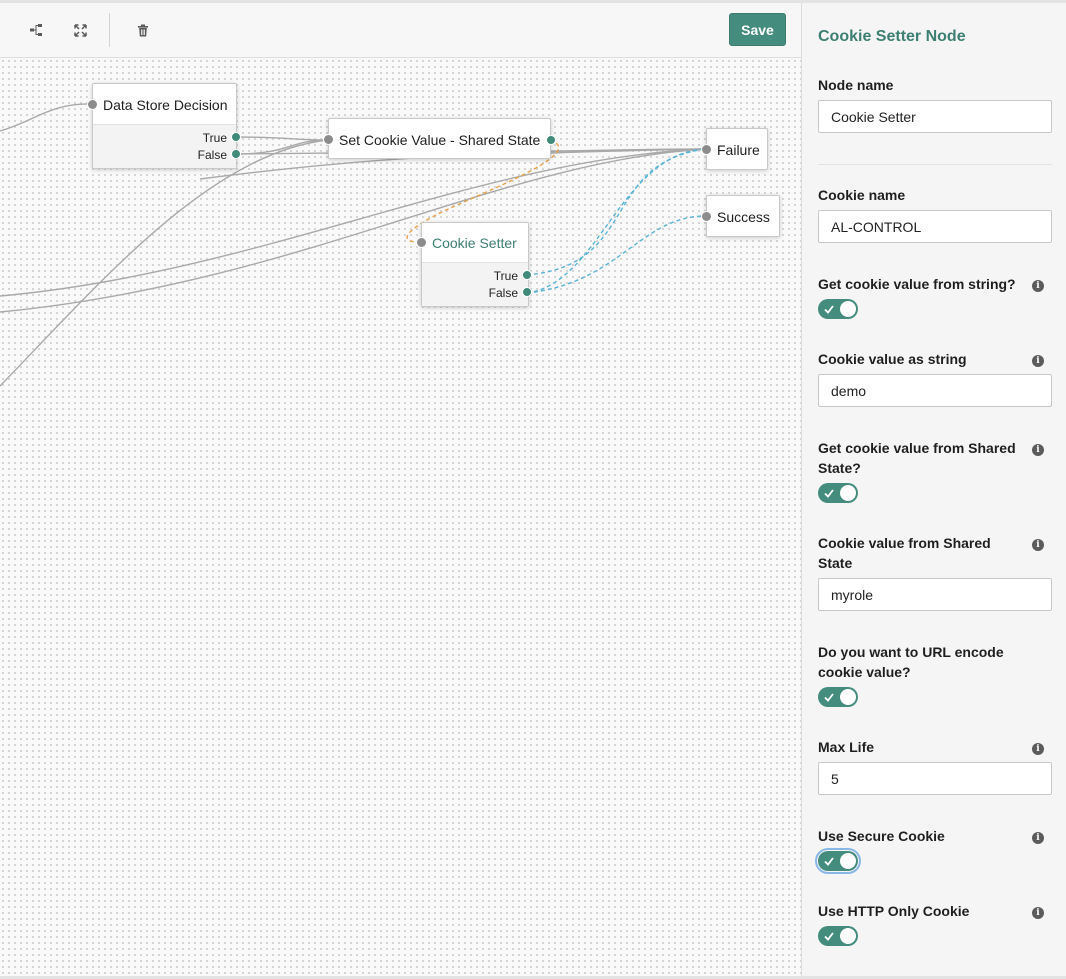 This screenshot has height=979, width=1066. I want to click on node-title: Failure, so click(738, 150).